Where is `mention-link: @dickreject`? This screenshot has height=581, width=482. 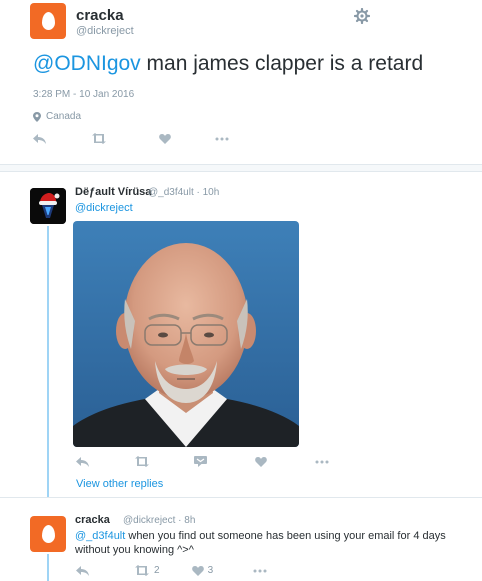
mention-link: @dickreject is located at coordinates (104, 208).